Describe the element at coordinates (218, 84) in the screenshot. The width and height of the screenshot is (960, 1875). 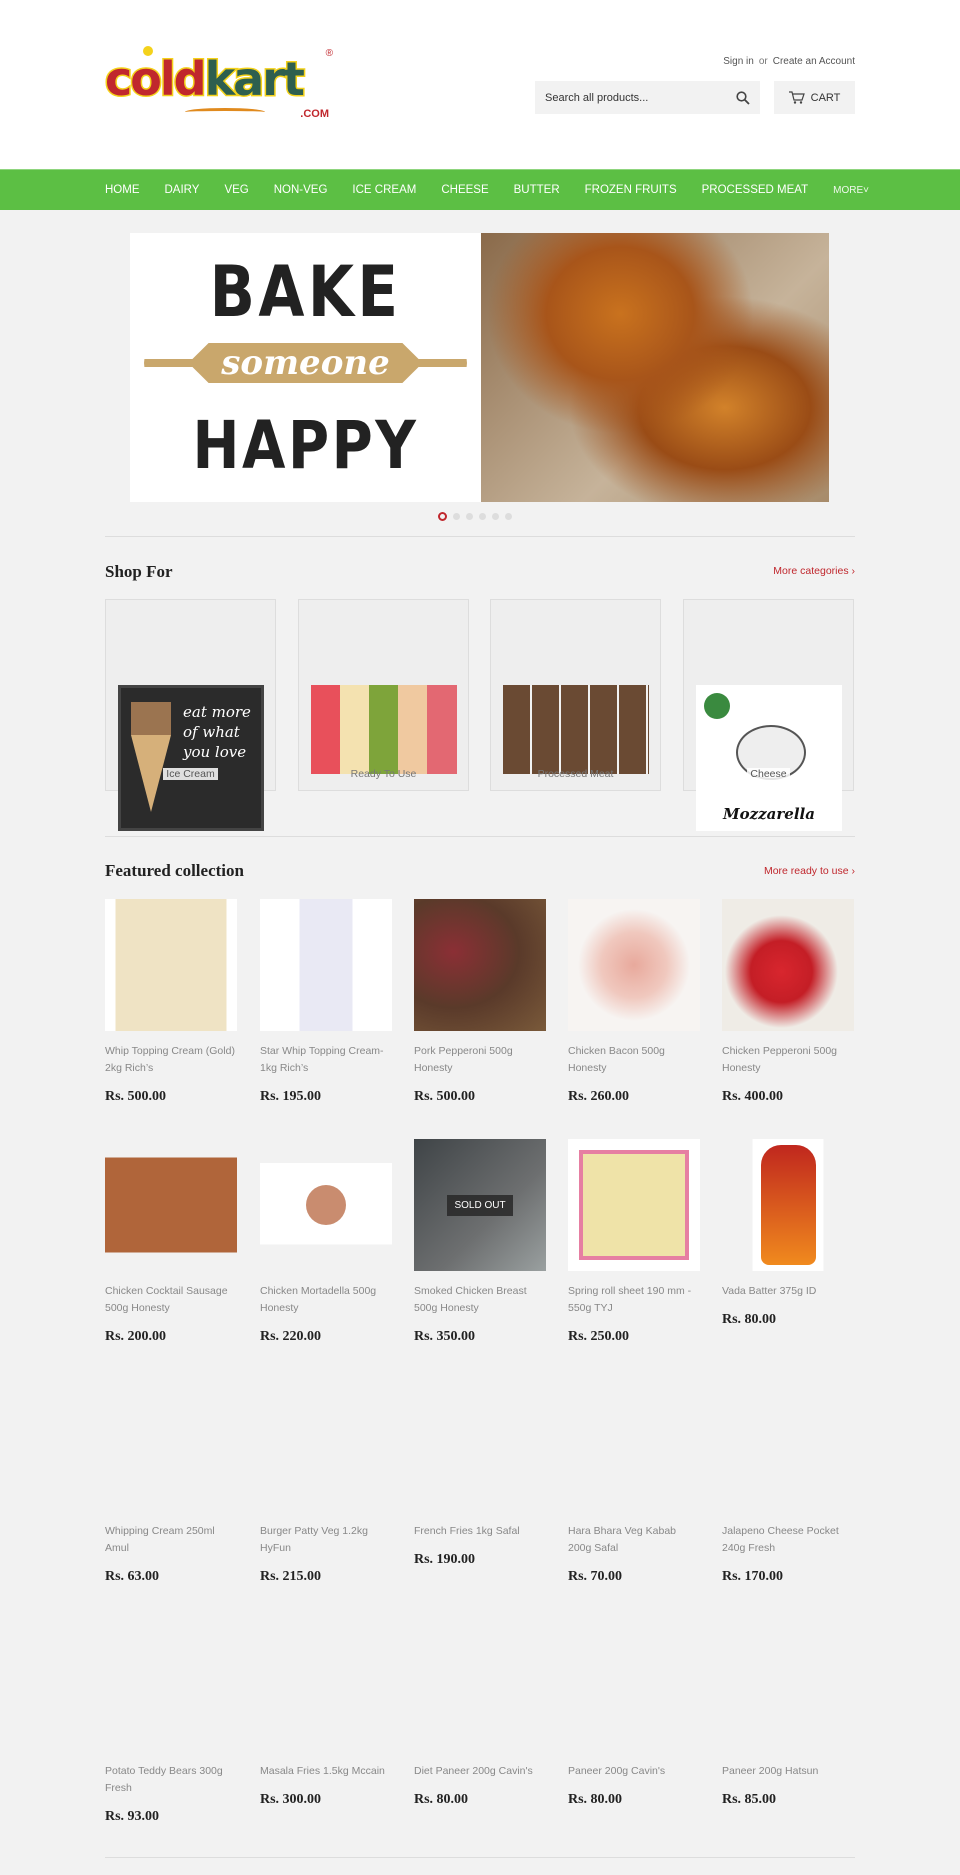
I see `coldkart-logo: coldkart .COM ®` at that location.